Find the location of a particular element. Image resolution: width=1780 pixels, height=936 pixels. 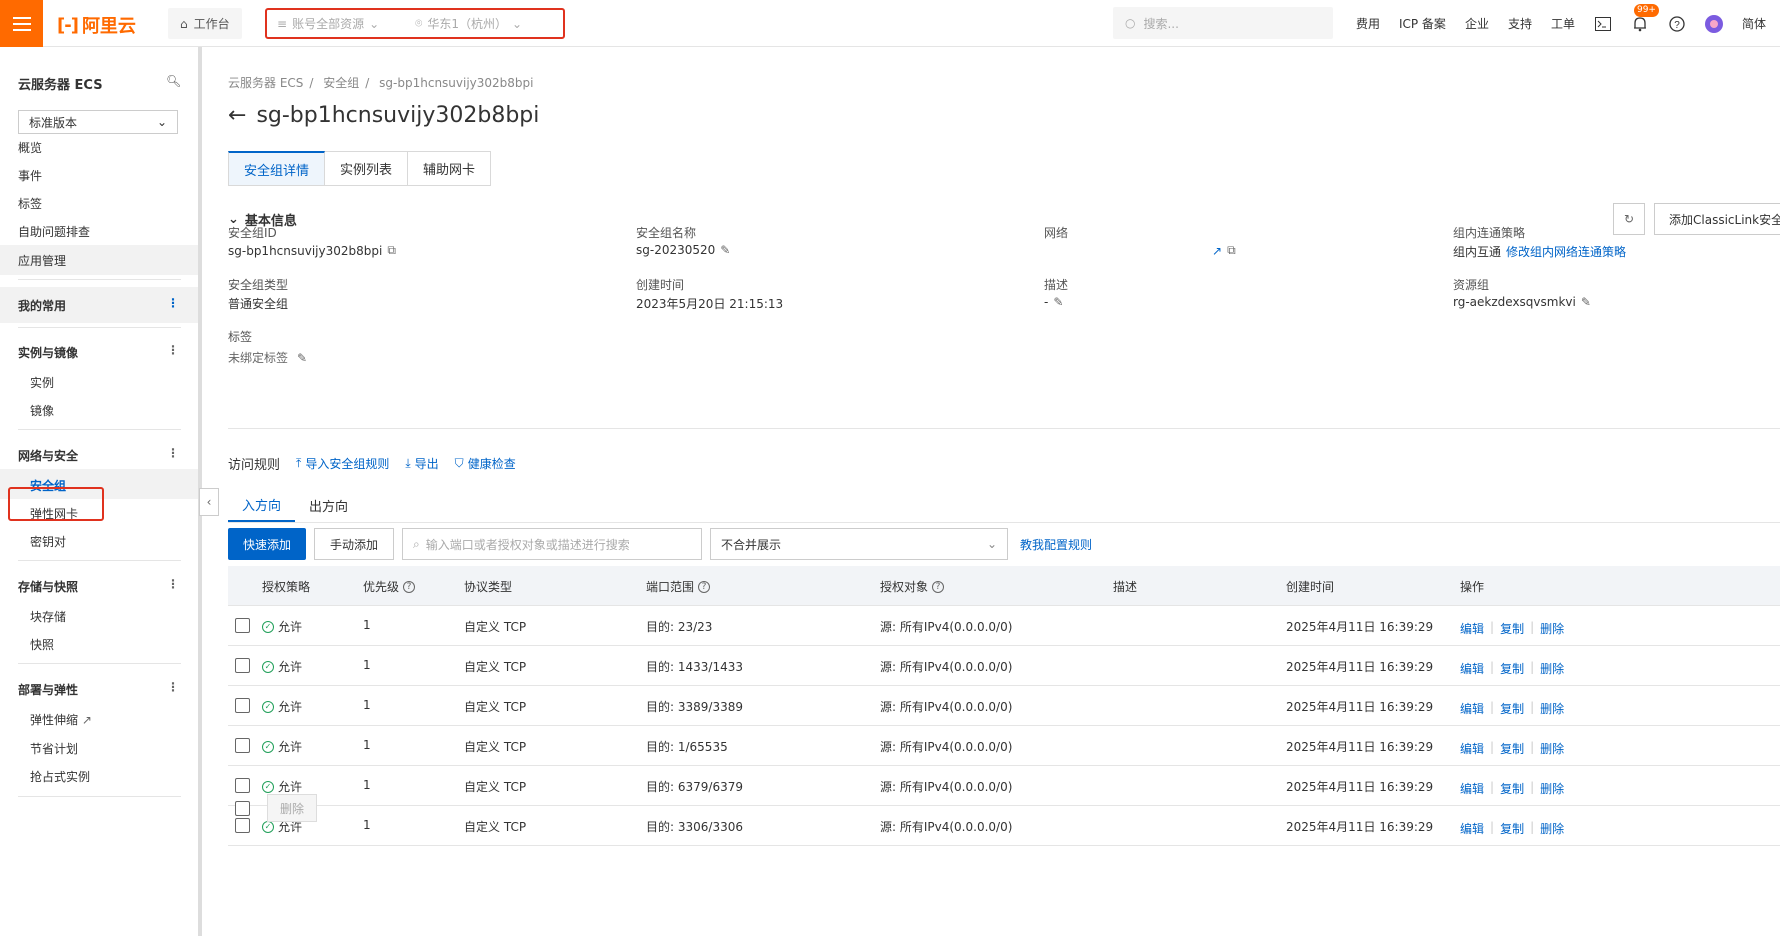

language-switch: 简体 is located at coordinates (1754, 23).